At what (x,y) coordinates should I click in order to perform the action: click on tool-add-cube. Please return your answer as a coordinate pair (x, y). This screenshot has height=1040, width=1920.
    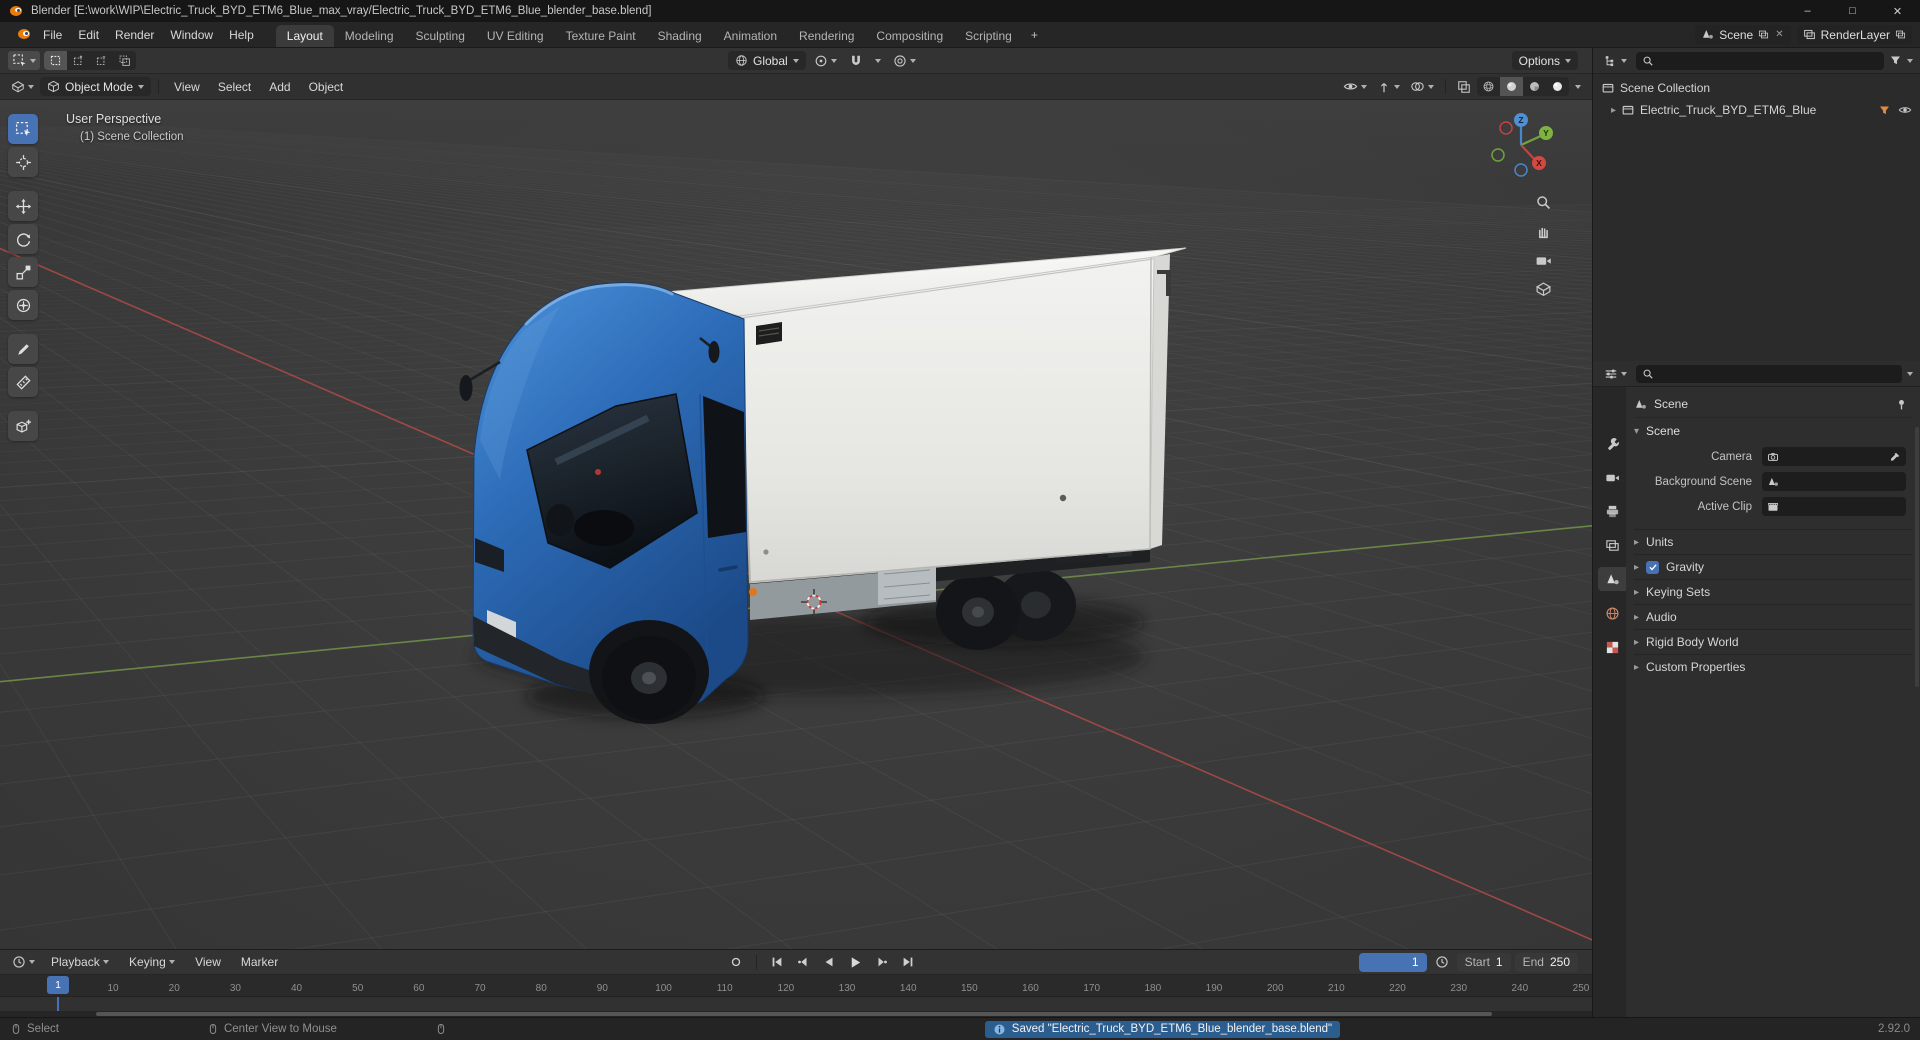
    Looking at the image, I should click on (23, 426).